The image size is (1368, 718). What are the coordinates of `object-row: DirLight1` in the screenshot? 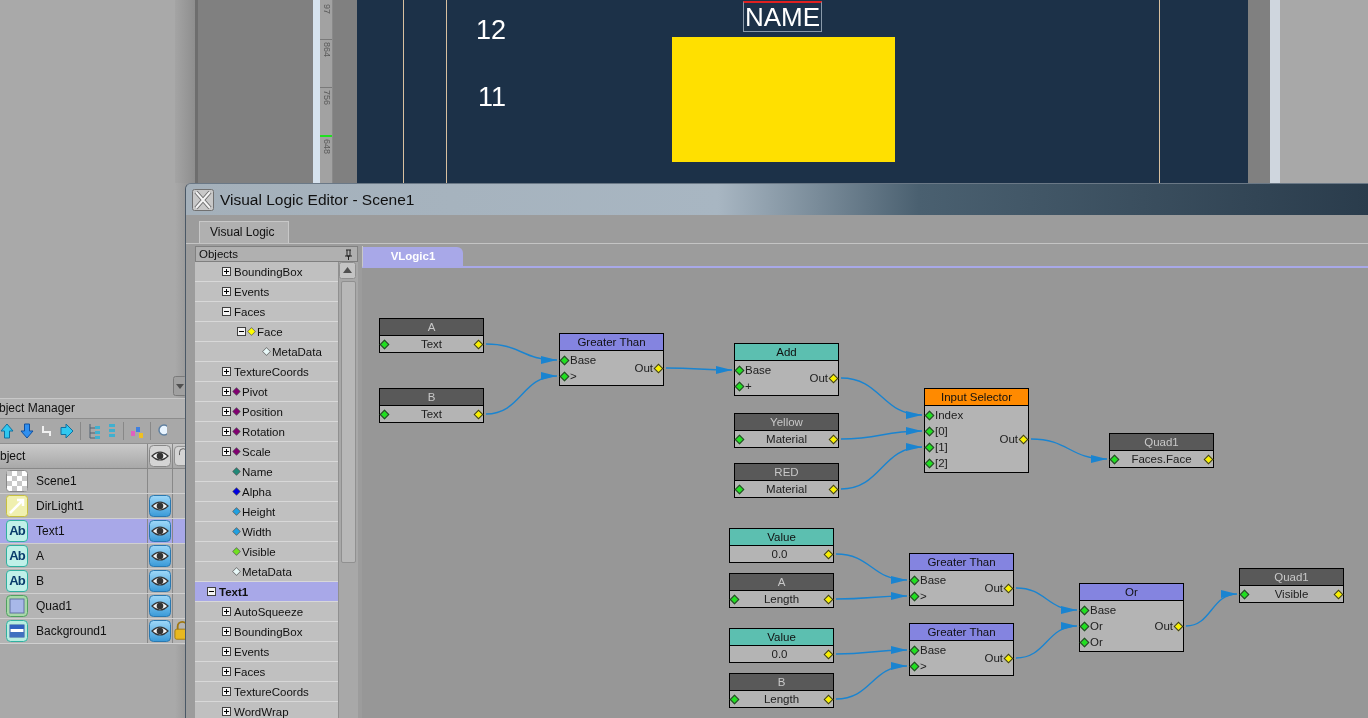 It's located at (92, 506).